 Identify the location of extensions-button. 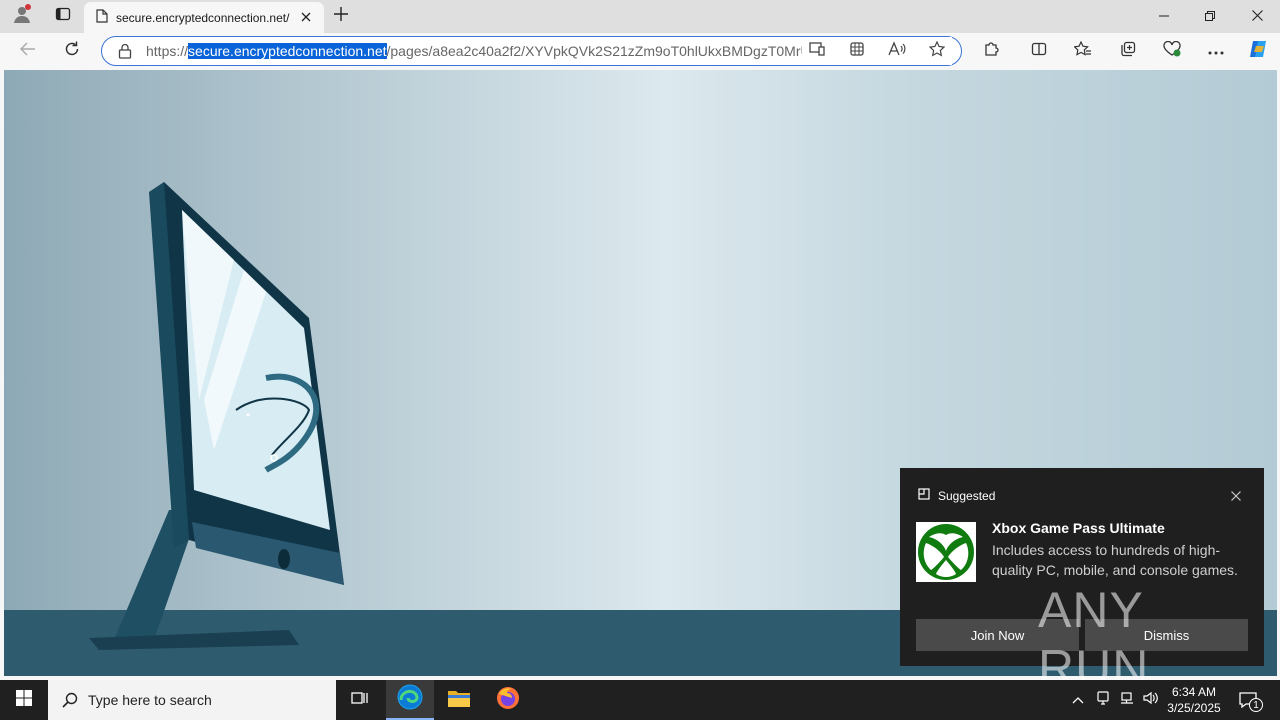
(991, 51).